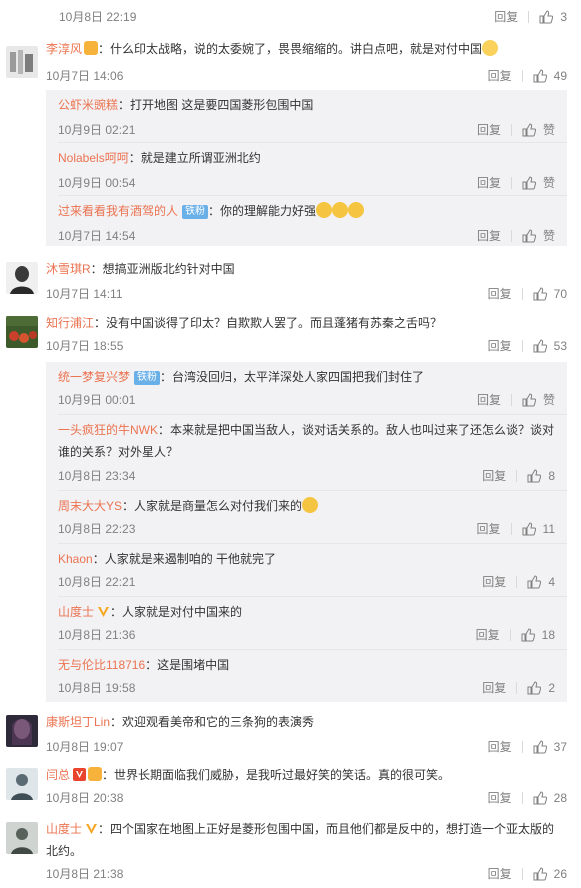 This screenshot has height=888, width=581. What do you see at coordinates (563, 16) in the screenshot?
I see `like-count: 3` at bounding box center [563, 16].